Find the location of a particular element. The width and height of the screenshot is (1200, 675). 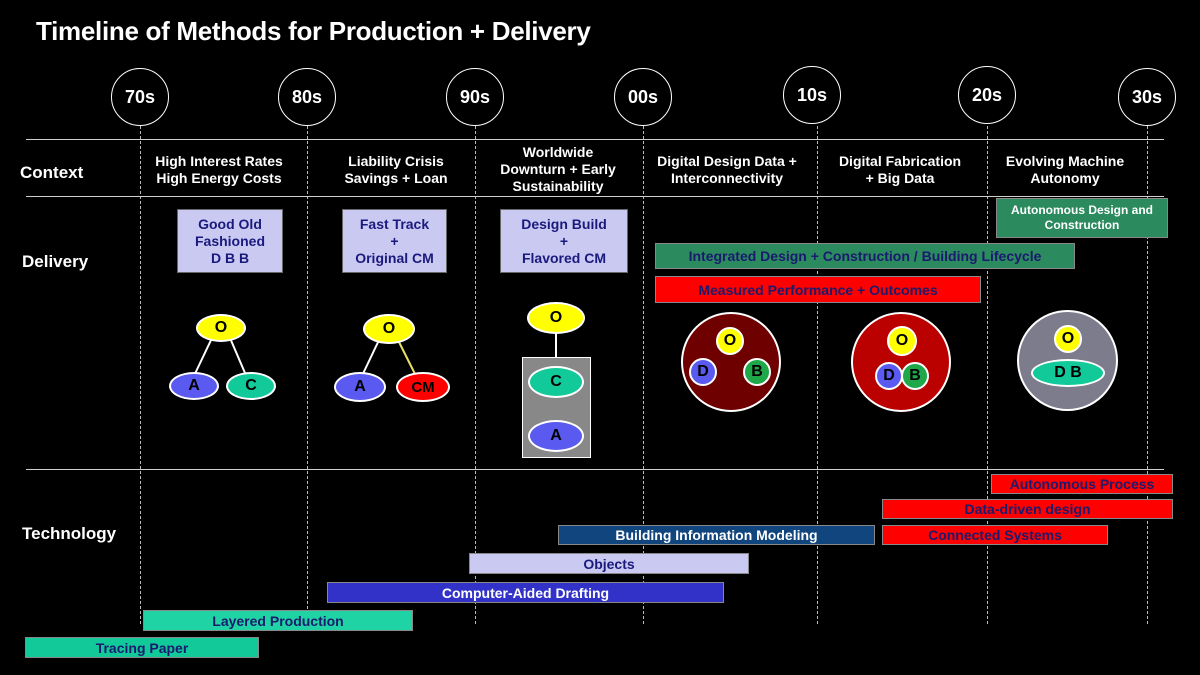

bar-tracing-paper: Tracing Paper is located at coordinates (142, 647).